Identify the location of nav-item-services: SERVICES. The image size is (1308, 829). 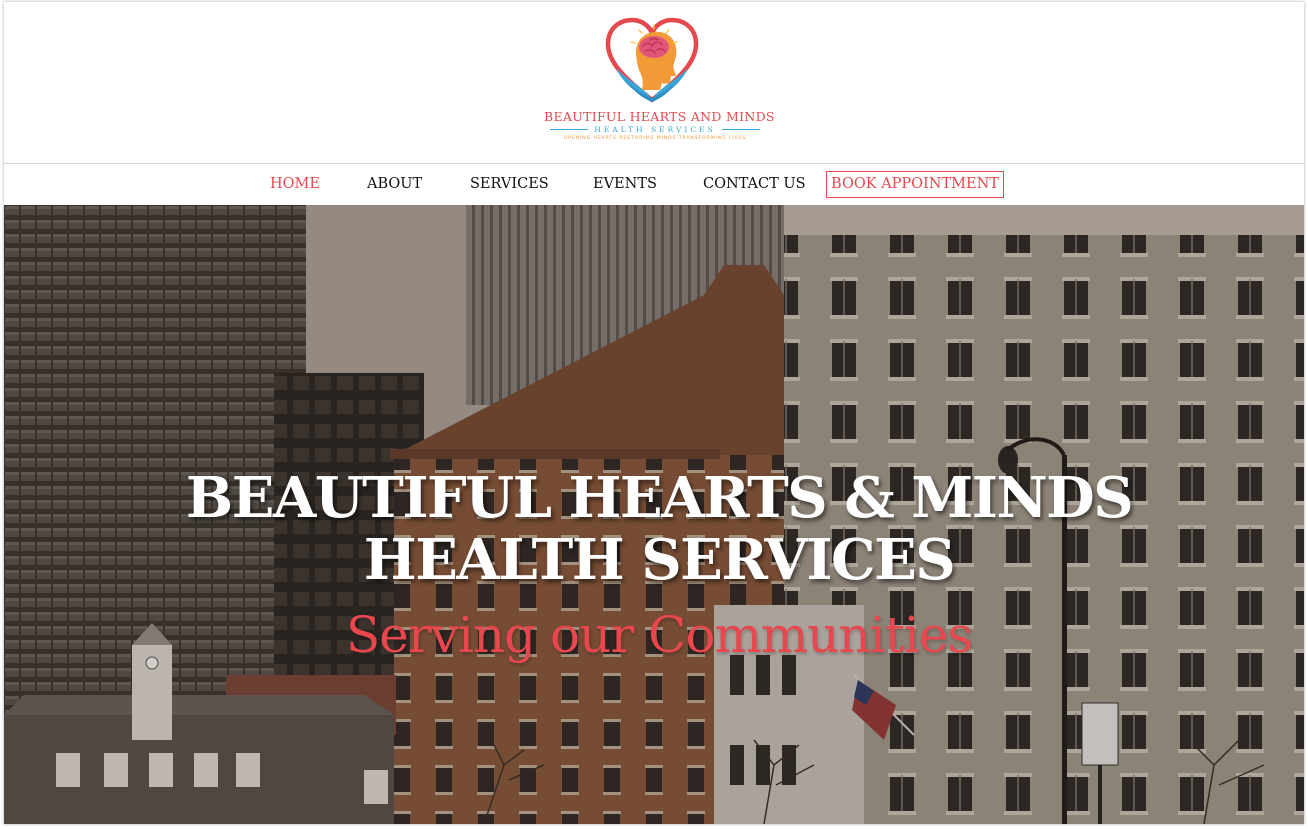
(509, 184).